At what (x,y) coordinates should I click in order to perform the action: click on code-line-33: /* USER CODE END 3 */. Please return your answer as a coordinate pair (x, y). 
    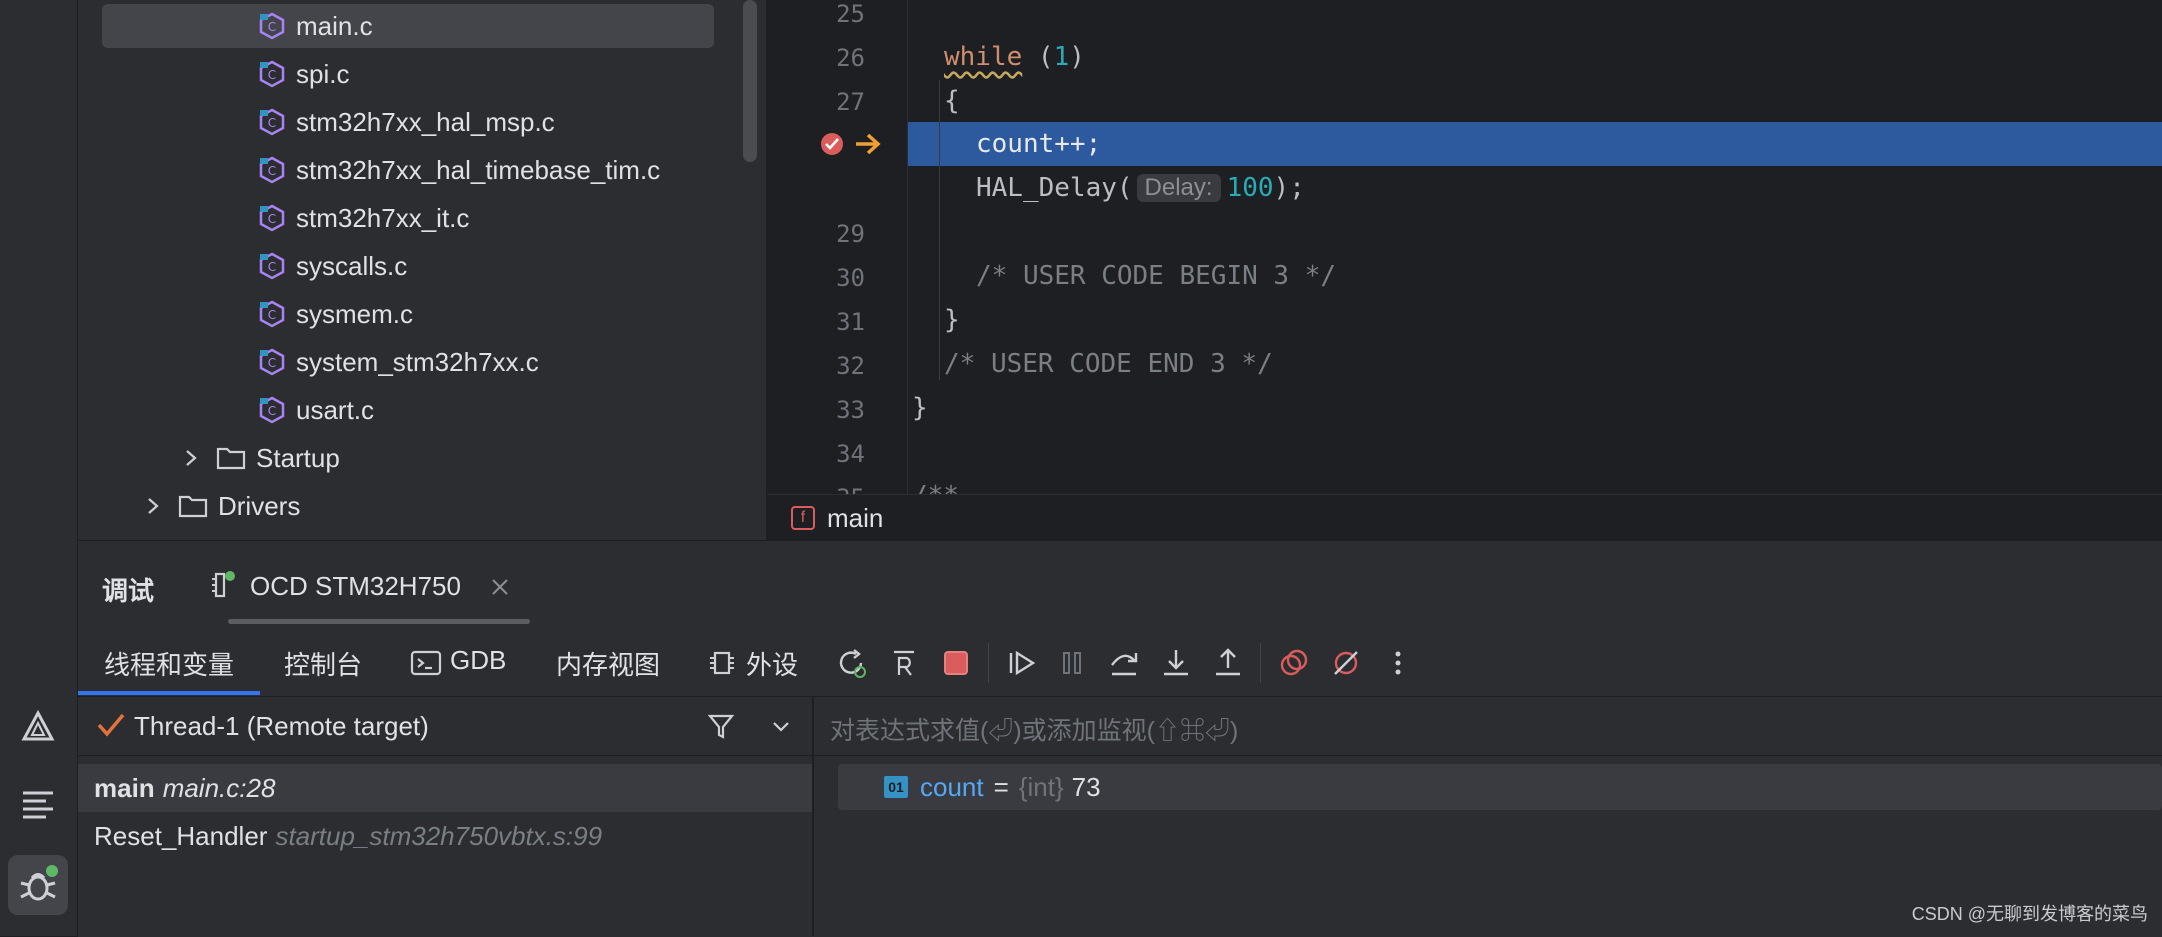
    Looking at the image, I should click on (1108, 364).